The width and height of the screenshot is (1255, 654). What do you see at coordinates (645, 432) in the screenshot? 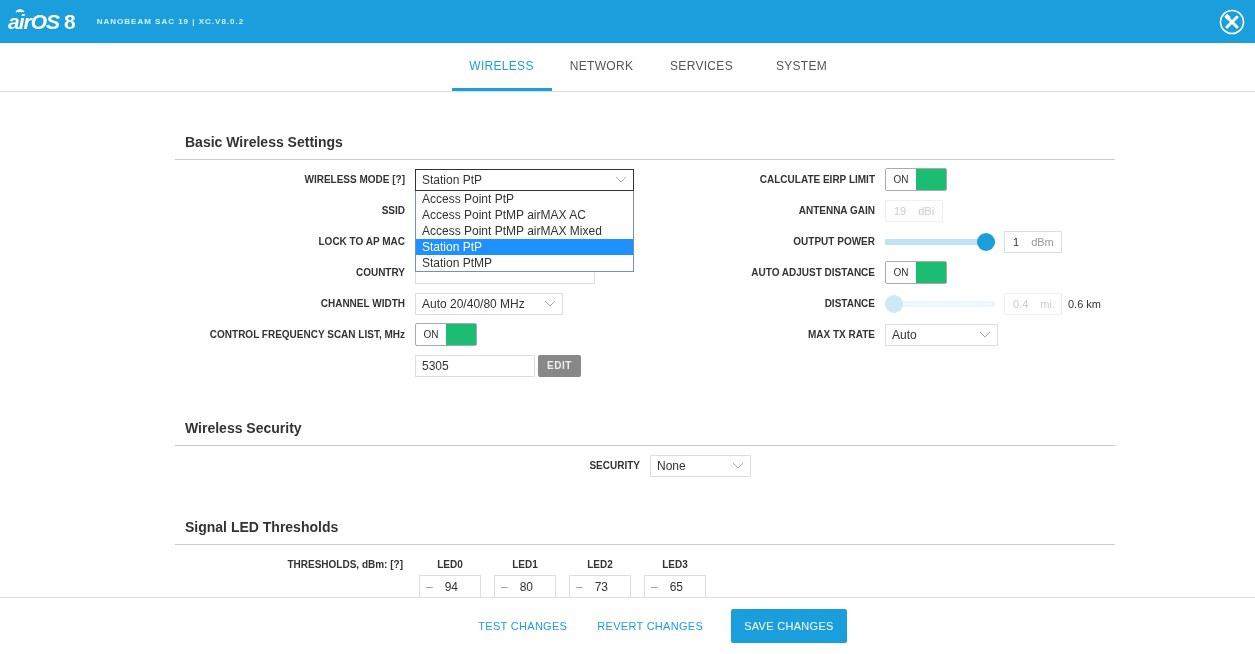
I see `section-title: Wireless Security` at bounding box center [645, 432].